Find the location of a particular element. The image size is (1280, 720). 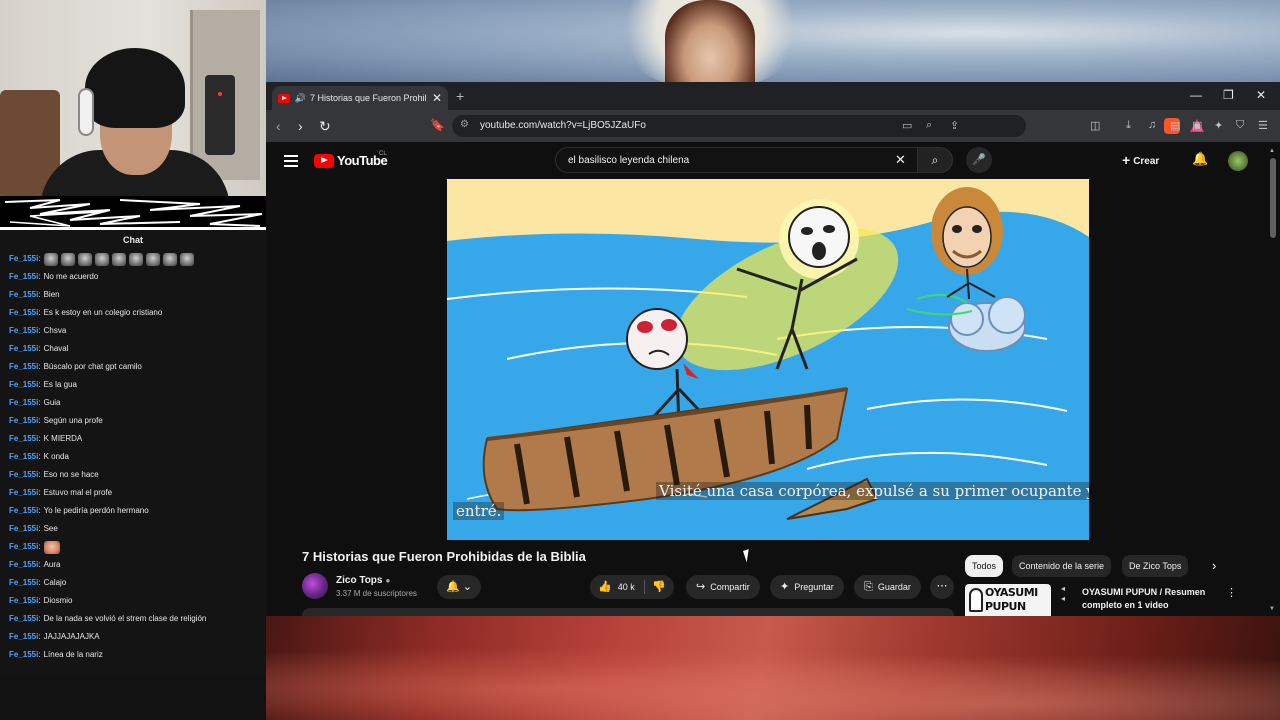

chat-text: Es la gua is located at coordinates (60, 384).